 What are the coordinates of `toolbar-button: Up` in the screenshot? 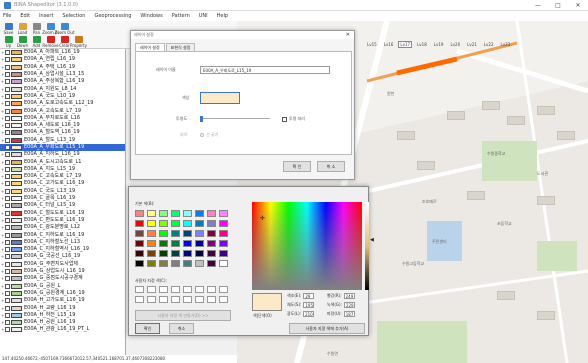 It's located at (8, 42).